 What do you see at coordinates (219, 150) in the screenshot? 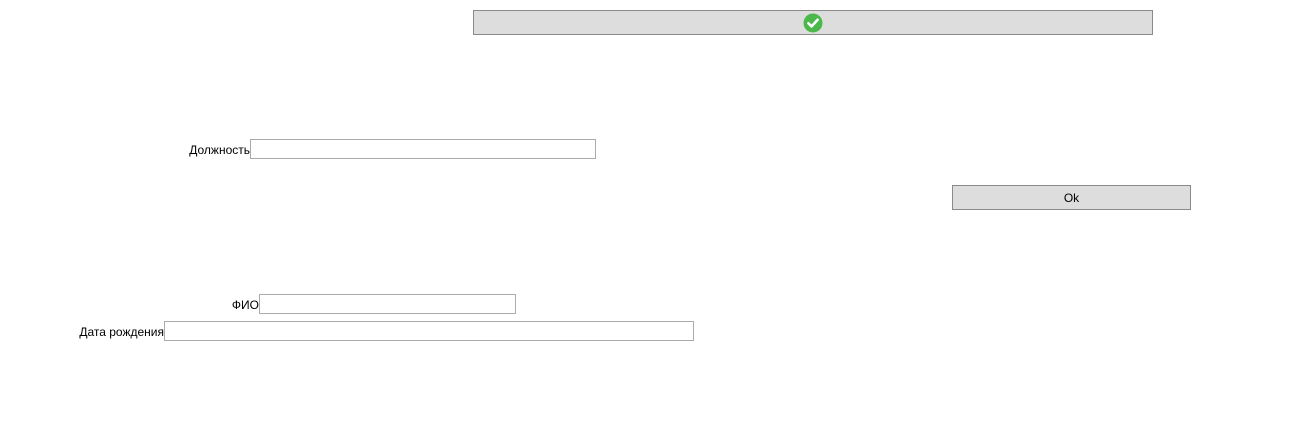
I see `position-label: Должность` at bounding box center [219, 150].